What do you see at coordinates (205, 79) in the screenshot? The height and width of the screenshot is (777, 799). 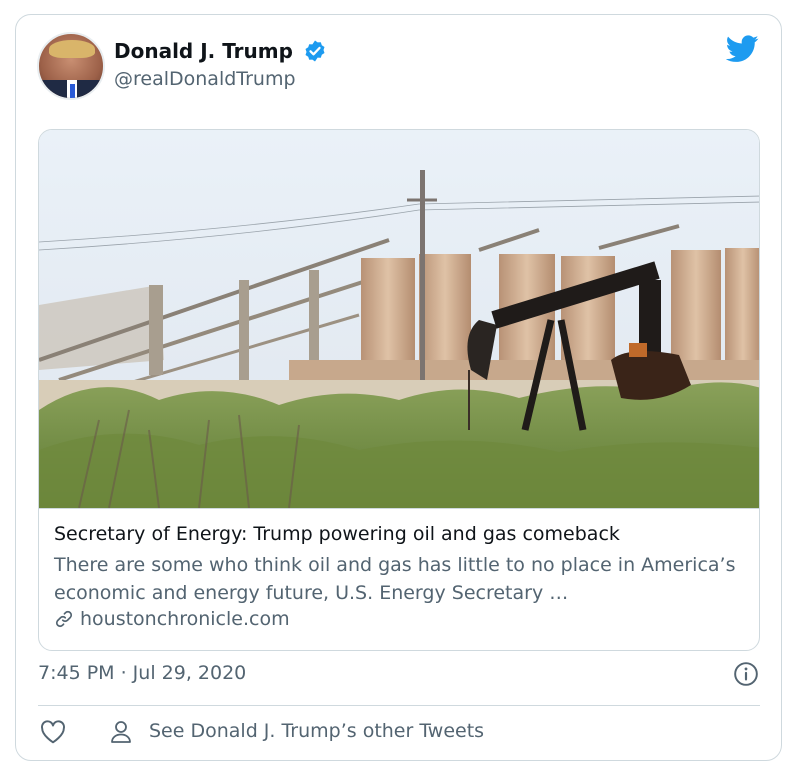 I see `author-handle: @realDonaldTrump` at bounding box center [205, 79].